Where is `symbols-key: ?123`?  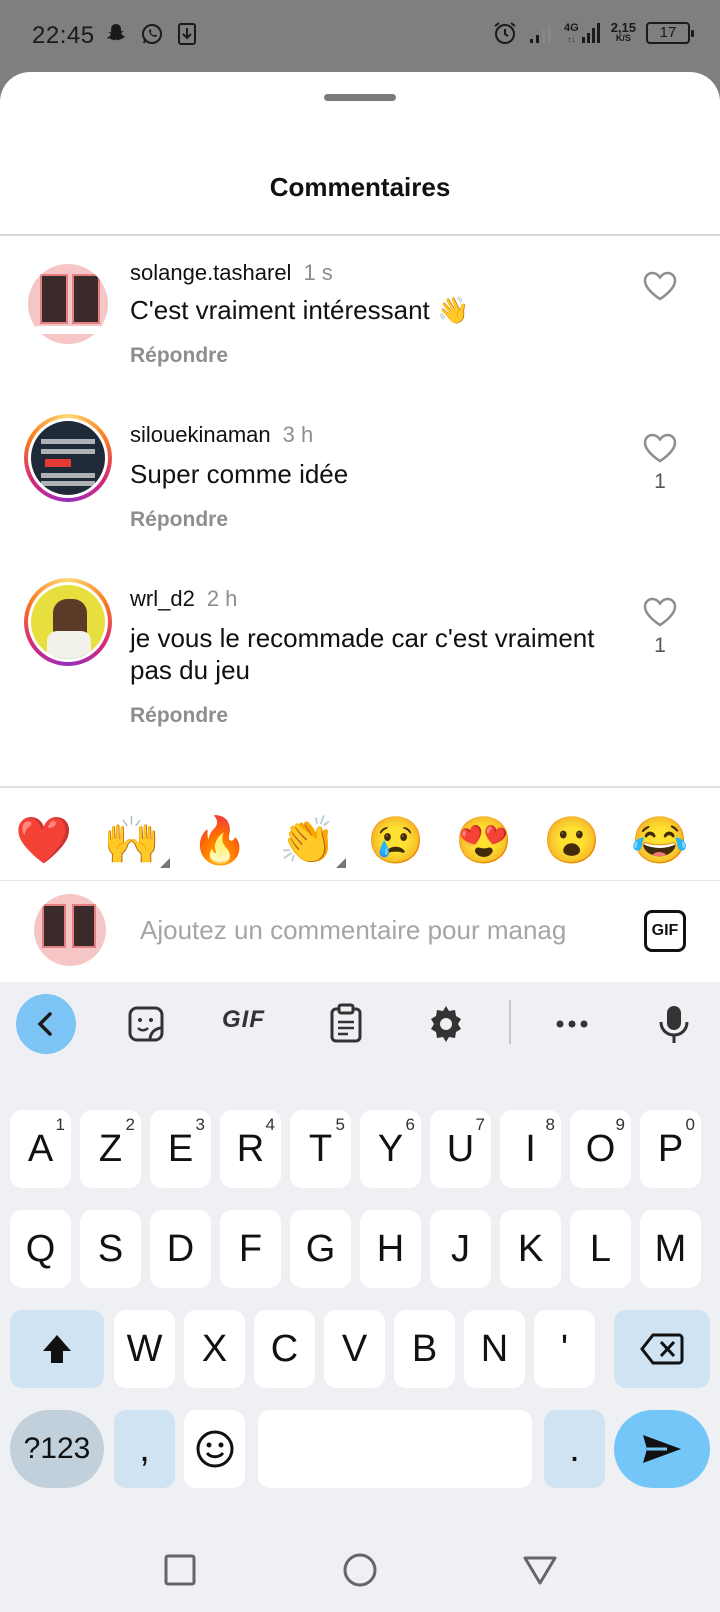
symbols-key: ?123 is located at coordinates (57, 1449).